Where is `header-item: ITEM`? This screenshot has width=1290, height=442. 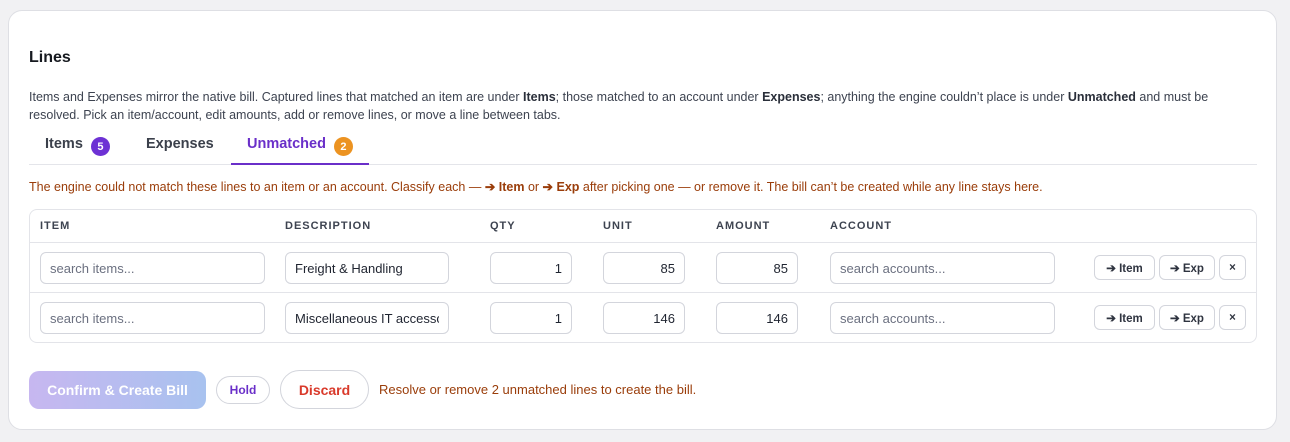
header-item: ITEM is located at coordinates (55, 226).